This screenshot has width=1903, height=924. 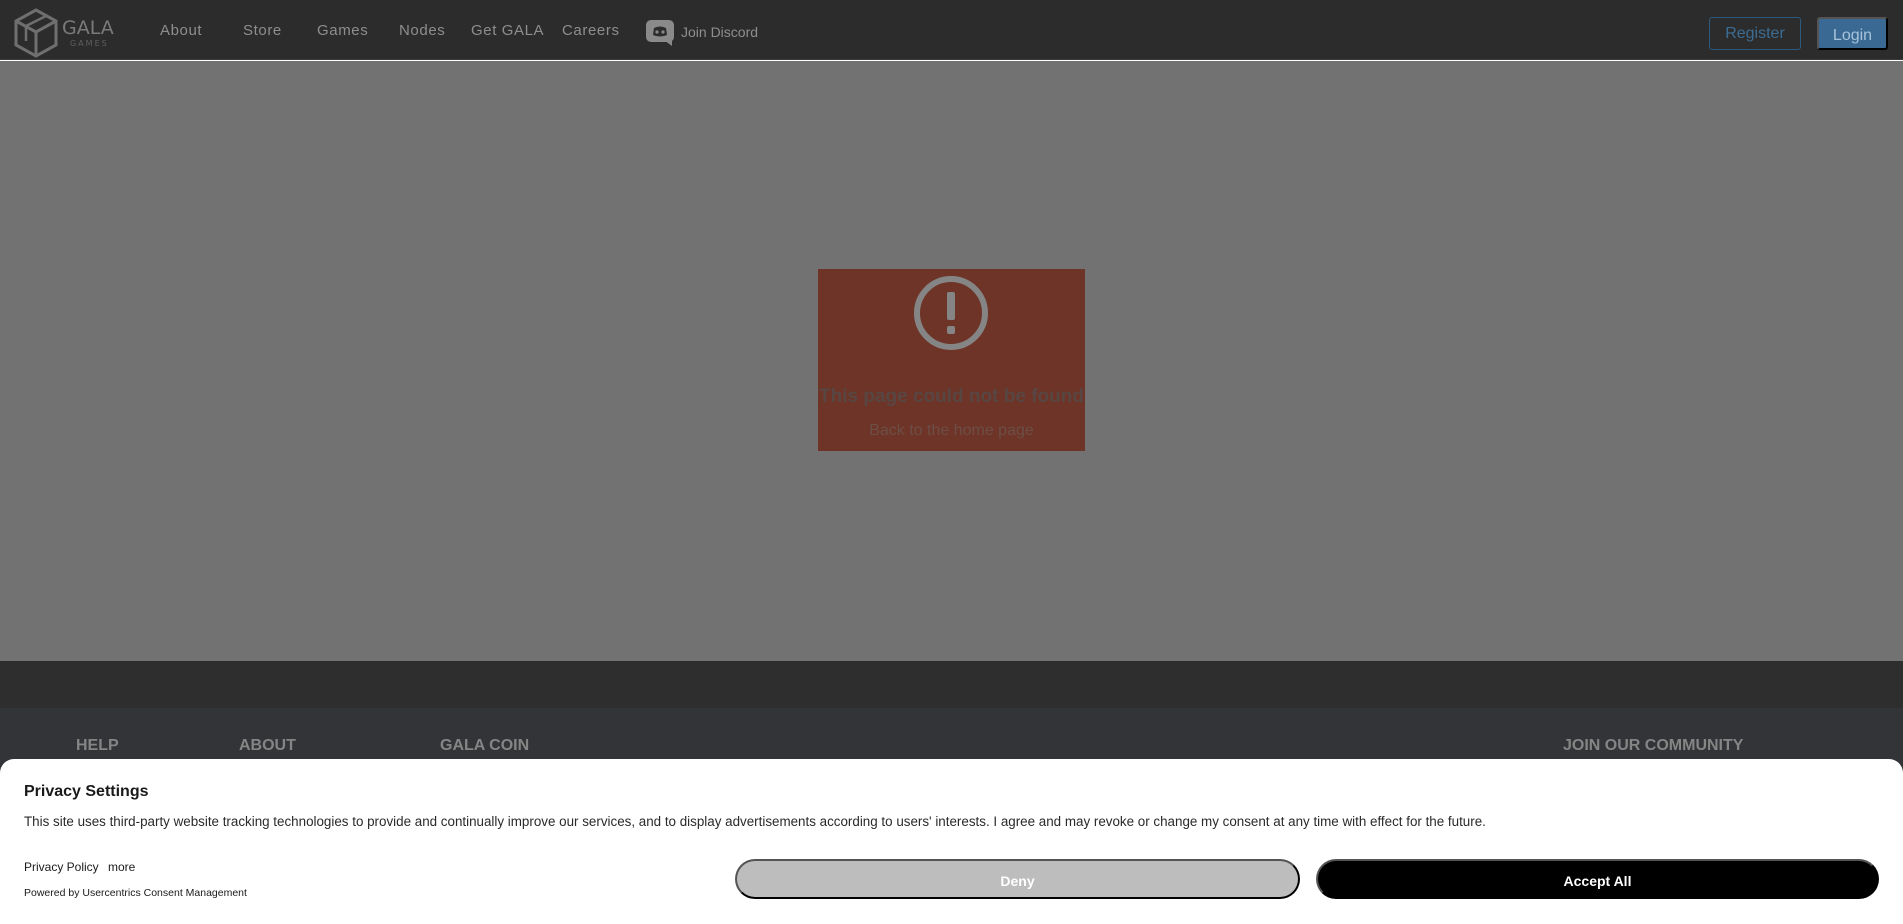 I want to click on nav-nodes: Nodes, so click(x=422, y=30).